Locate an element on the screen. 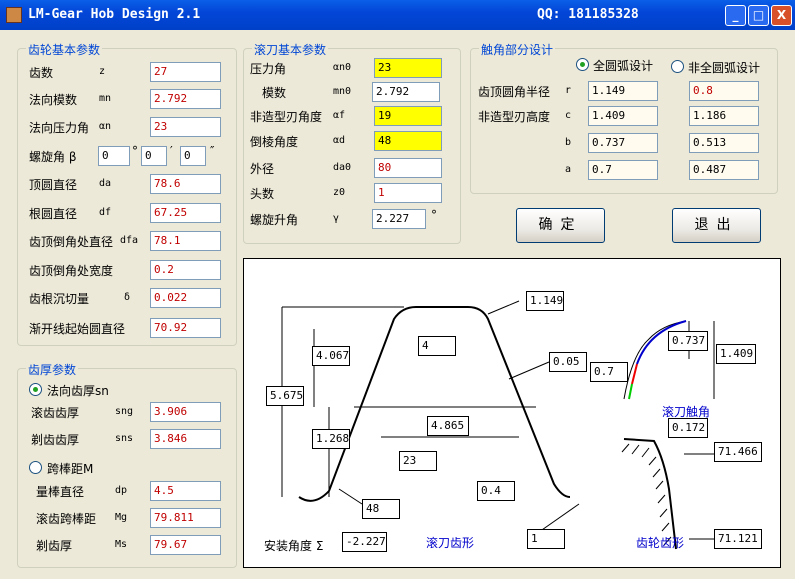 This screenshot has height=579, width=795. dim-h1: 4.067 is located at coordinates (331, 356).